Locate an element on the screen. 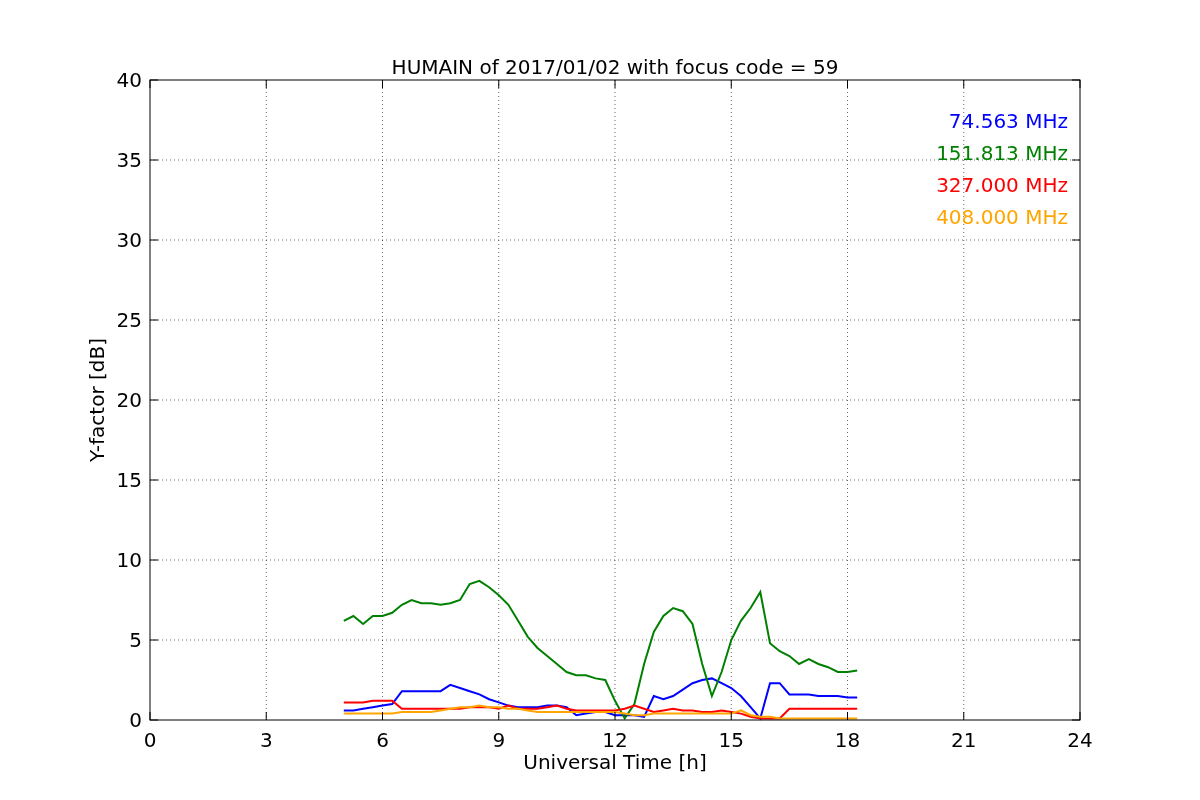 This screenshot has width=1200, height=800. y-tick-label: 5 is located at coordinates (135, 640).